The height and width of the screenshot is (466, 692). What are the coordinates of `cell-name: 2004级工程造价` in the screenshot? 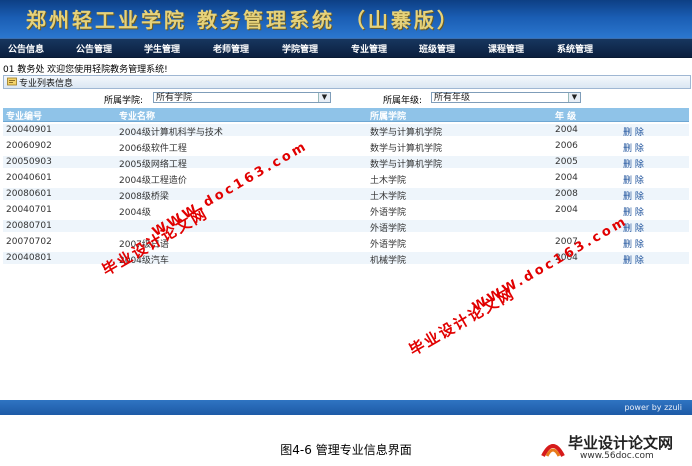 It's located at (153, 181).